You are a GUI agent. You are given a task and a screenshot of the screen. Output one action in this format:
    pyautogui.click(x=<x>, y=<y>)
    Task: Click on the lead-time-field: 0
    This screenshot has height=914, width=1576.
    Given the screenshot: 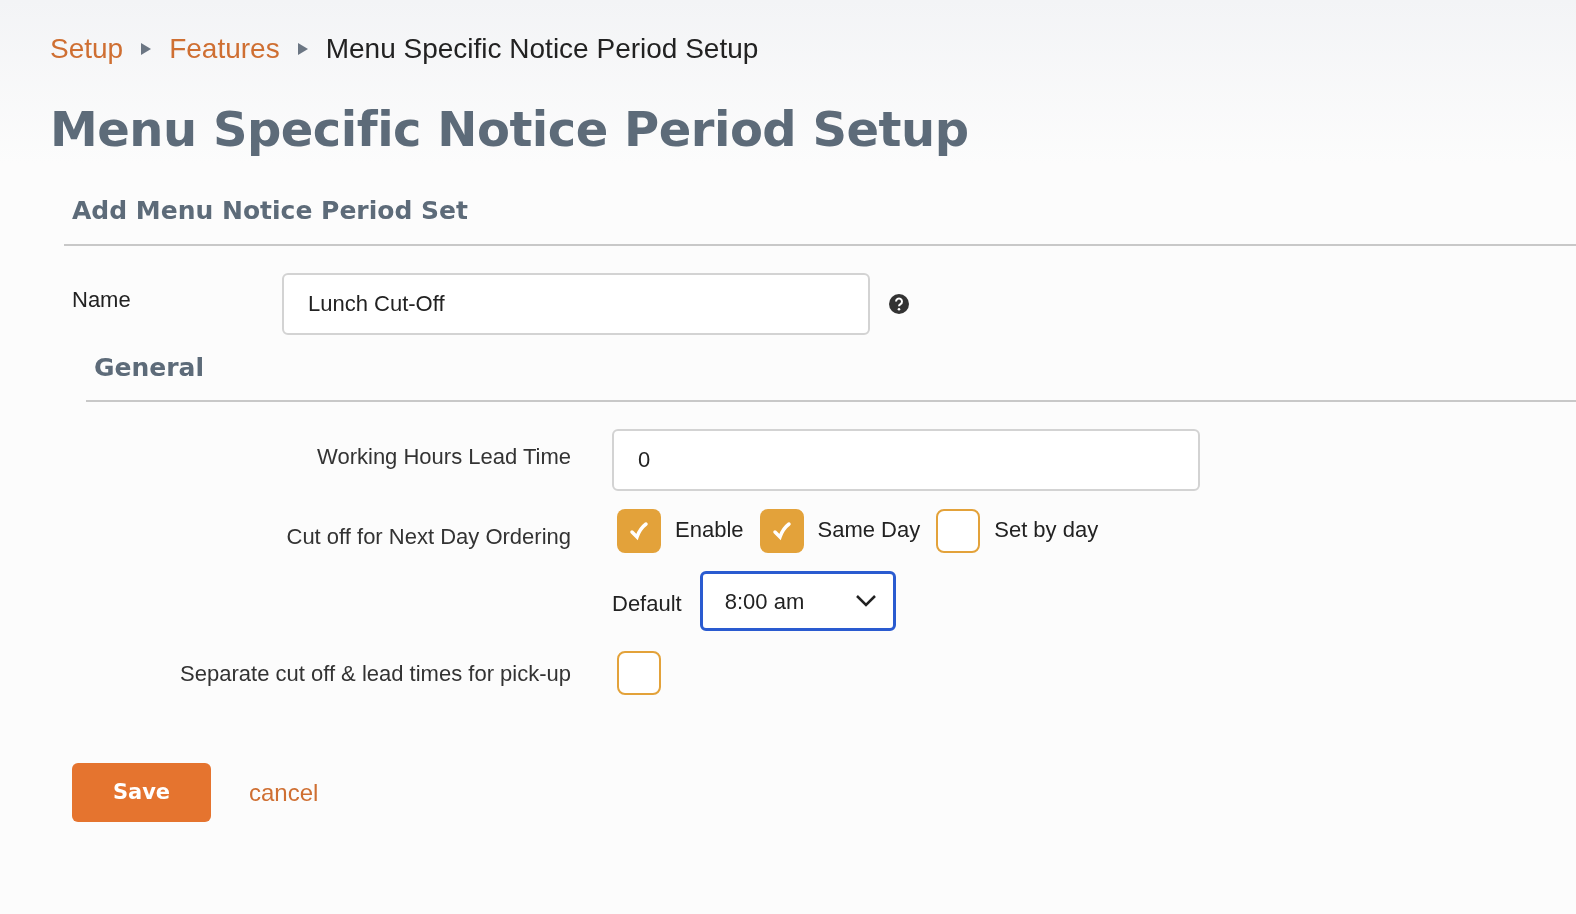 What is the action you would take?
    pyautogui.click(x=906, y=460)
    